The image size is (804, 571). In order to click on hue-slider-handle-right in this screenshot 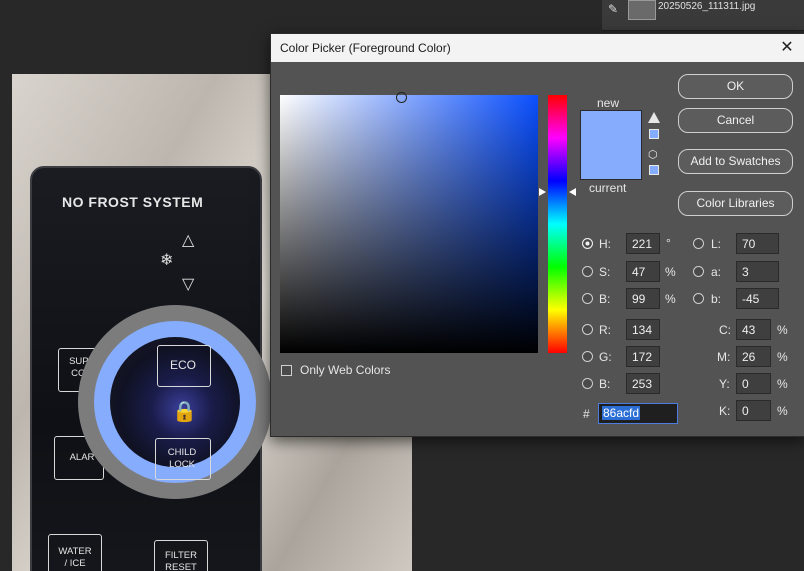, I will do `click(572, 192)`.